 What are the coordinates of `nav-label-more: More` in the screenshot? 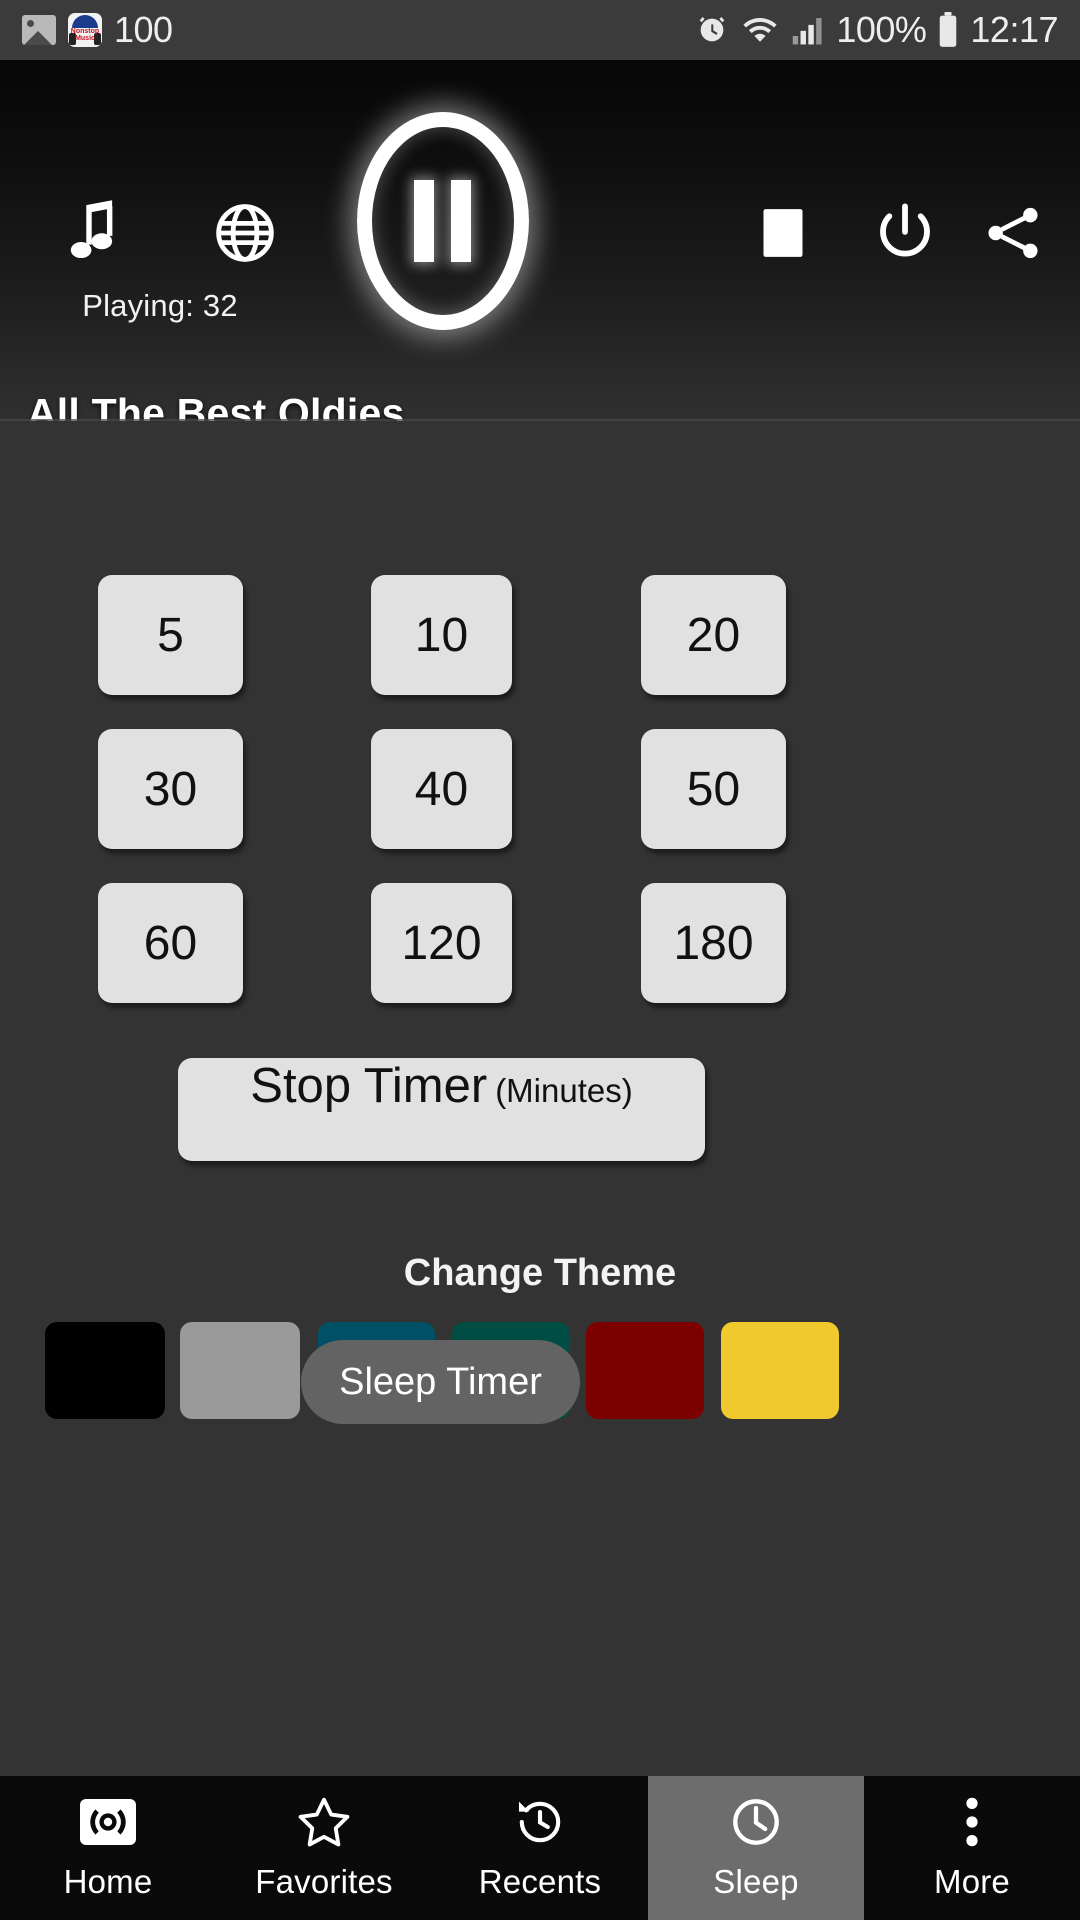 It's located at (972, 1881).